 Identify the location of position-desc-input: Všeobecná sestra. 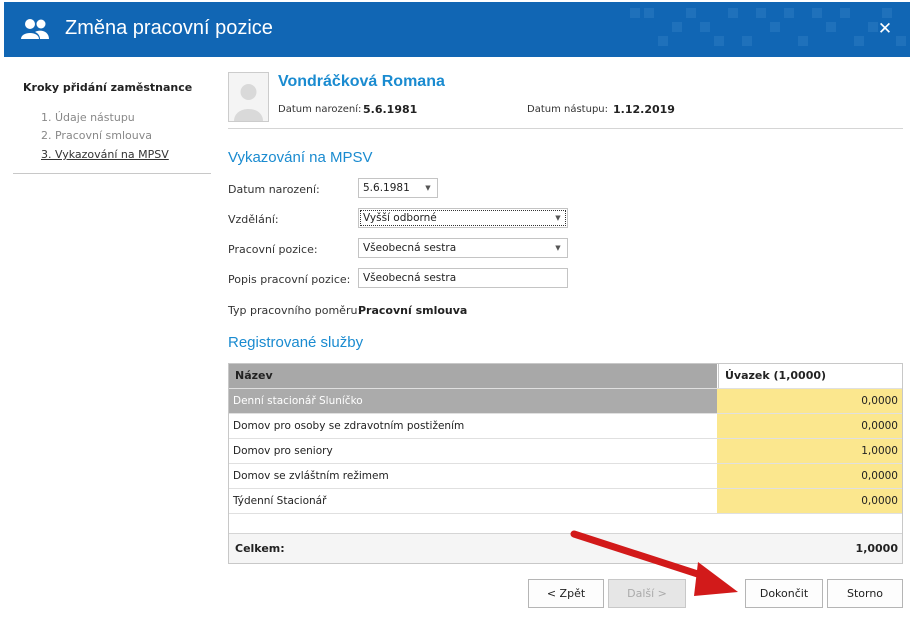
(463, 278).